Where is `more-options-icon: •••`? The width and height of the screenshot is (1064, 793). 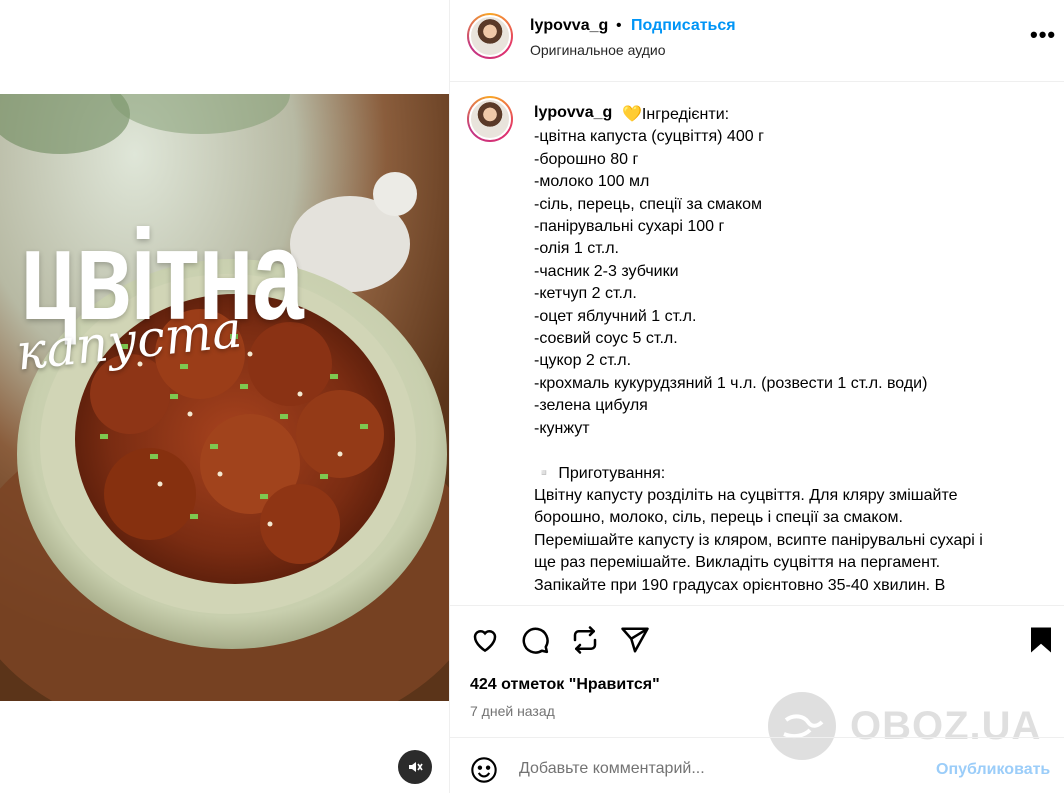 more-options-icon: ••• is located at coordinates (1043, 35).